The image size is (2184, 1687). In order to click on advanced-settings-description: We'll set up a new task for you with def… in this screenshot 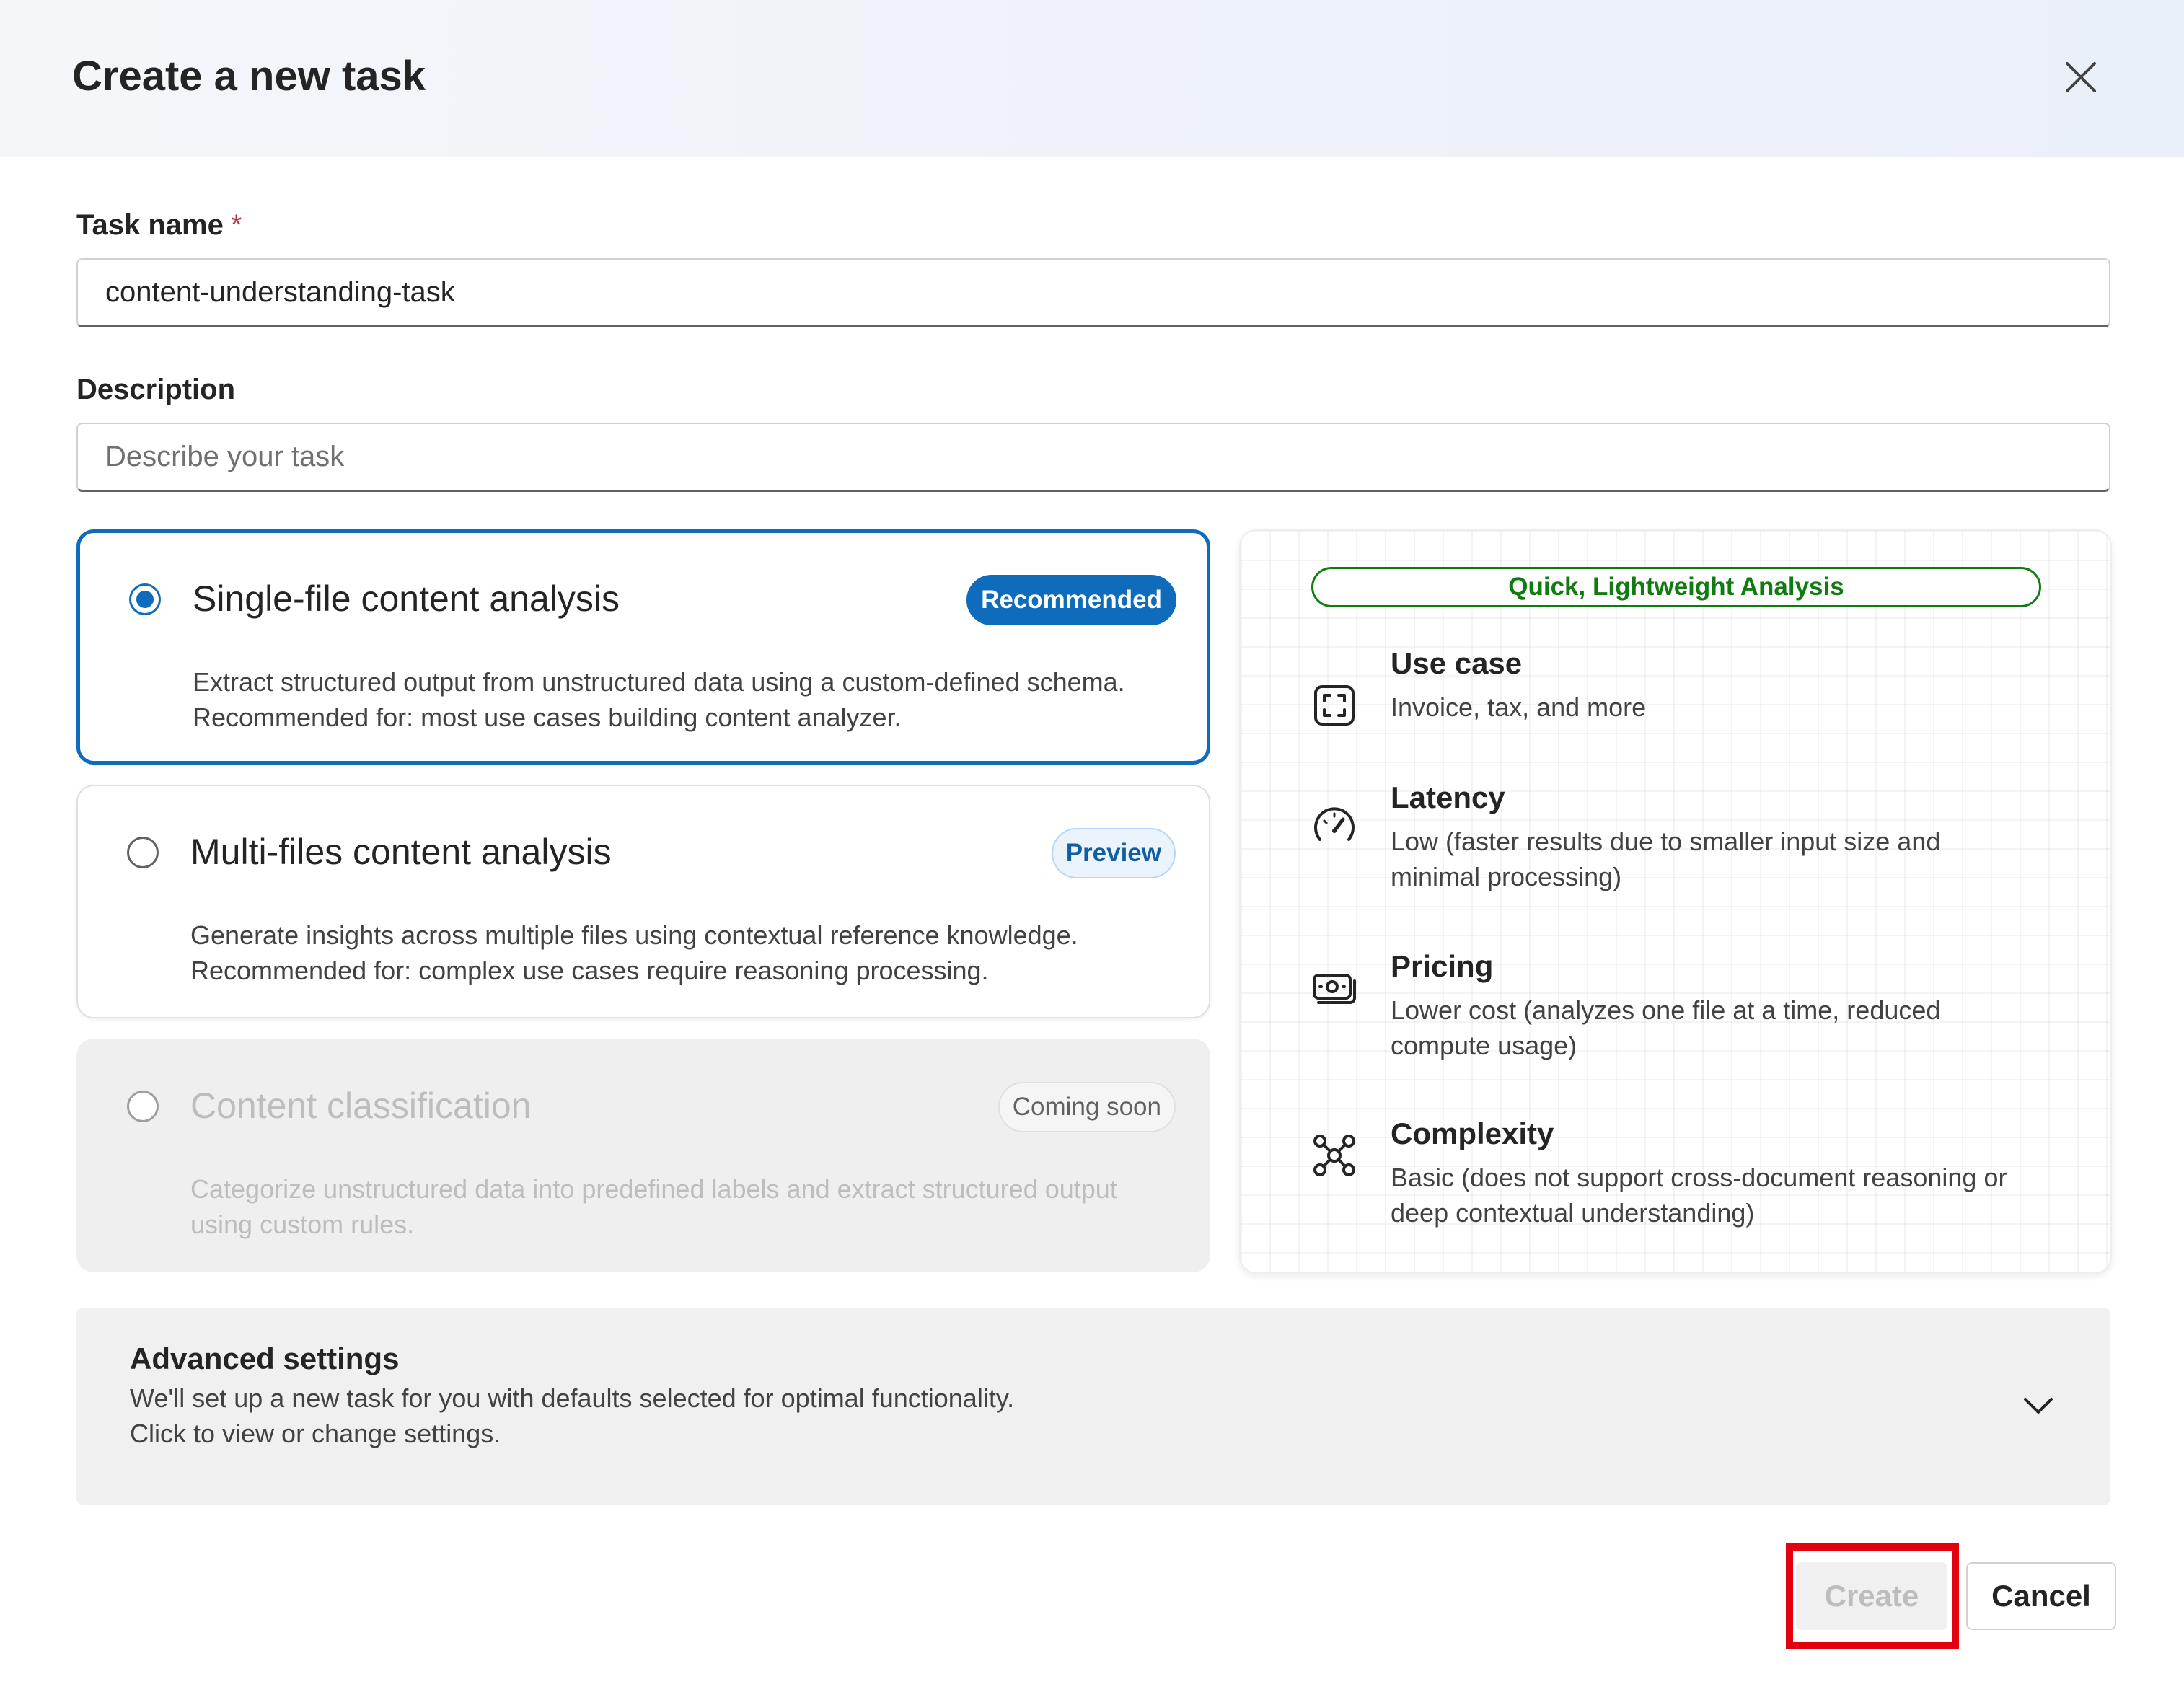, I will do `click(779, 1415)`.